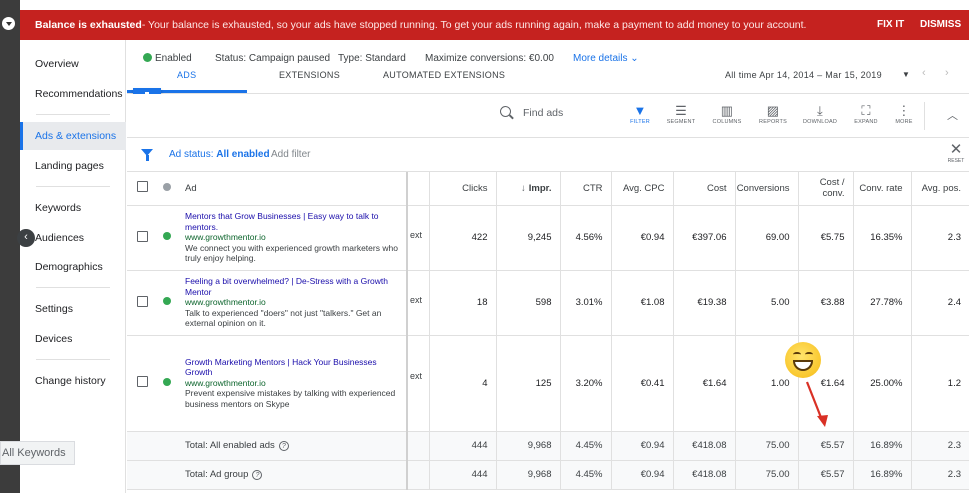 The width and height of the screenshot is (969, 493). Describe the element at coordinates (73, 238) in the screenshot. I see `sidebar-item-audiences: Audiences` at that location.